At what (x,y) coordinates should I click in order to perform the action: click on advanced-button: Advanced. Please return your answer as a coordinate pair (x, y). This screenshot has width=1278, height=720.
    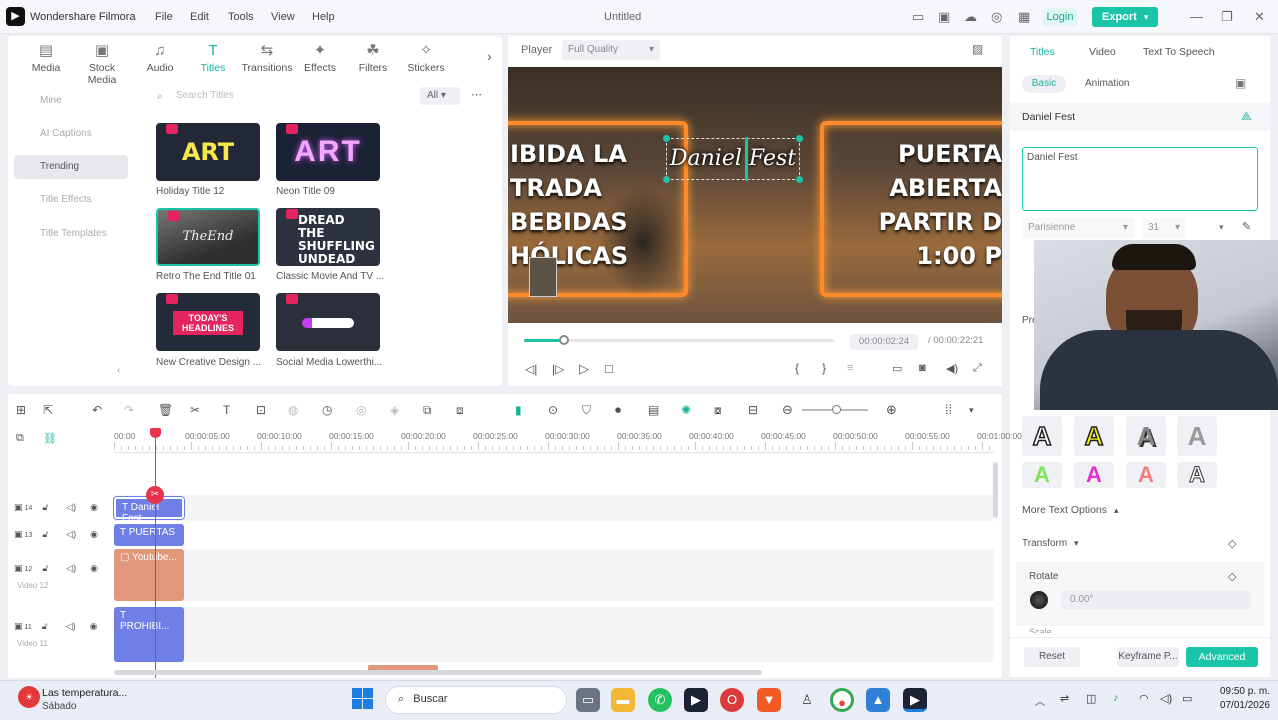
    Looking at the image, I should click on (1222, 657).